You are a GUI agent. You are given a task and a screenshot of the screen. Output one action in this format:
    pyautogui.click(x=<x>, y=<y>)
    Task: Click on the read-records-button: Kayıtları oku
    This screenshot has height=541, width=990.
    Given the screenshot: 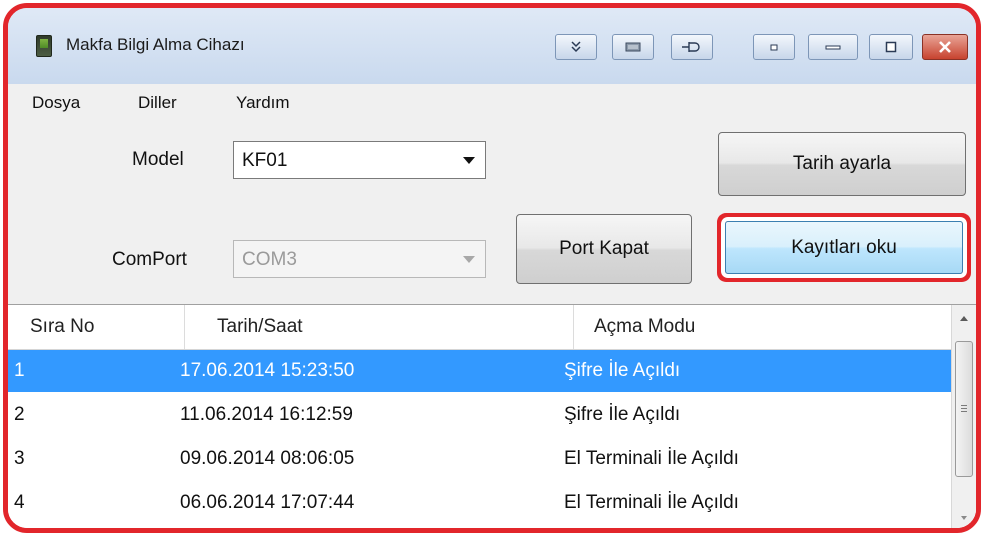 What is the action you would take?
    pyautogui.click(x=844, y=247)
    